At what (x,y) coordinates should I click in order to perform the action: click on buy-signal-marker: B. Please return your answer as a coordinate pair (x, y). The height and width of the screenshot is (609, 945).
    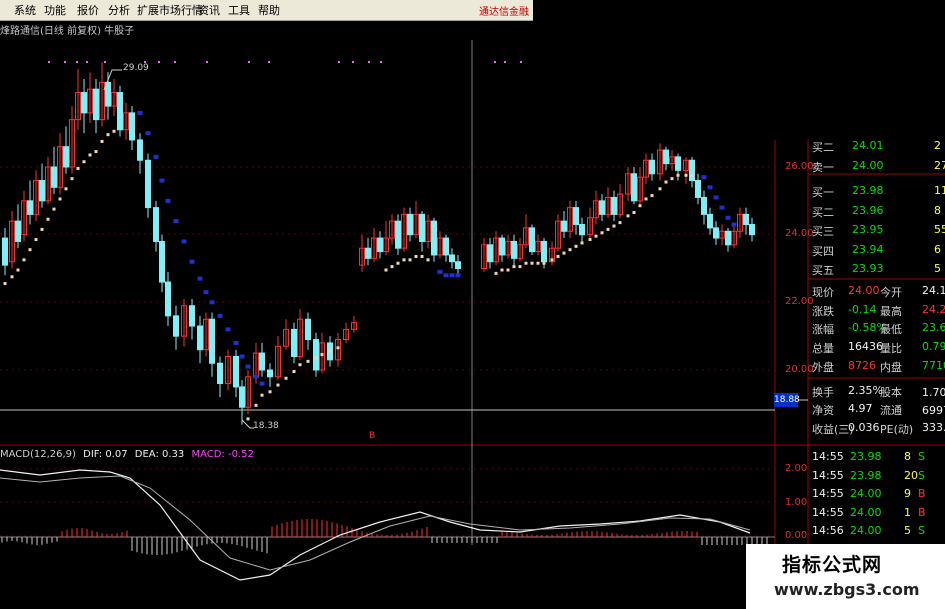
    Looking at the image, I should click on (372, 436).